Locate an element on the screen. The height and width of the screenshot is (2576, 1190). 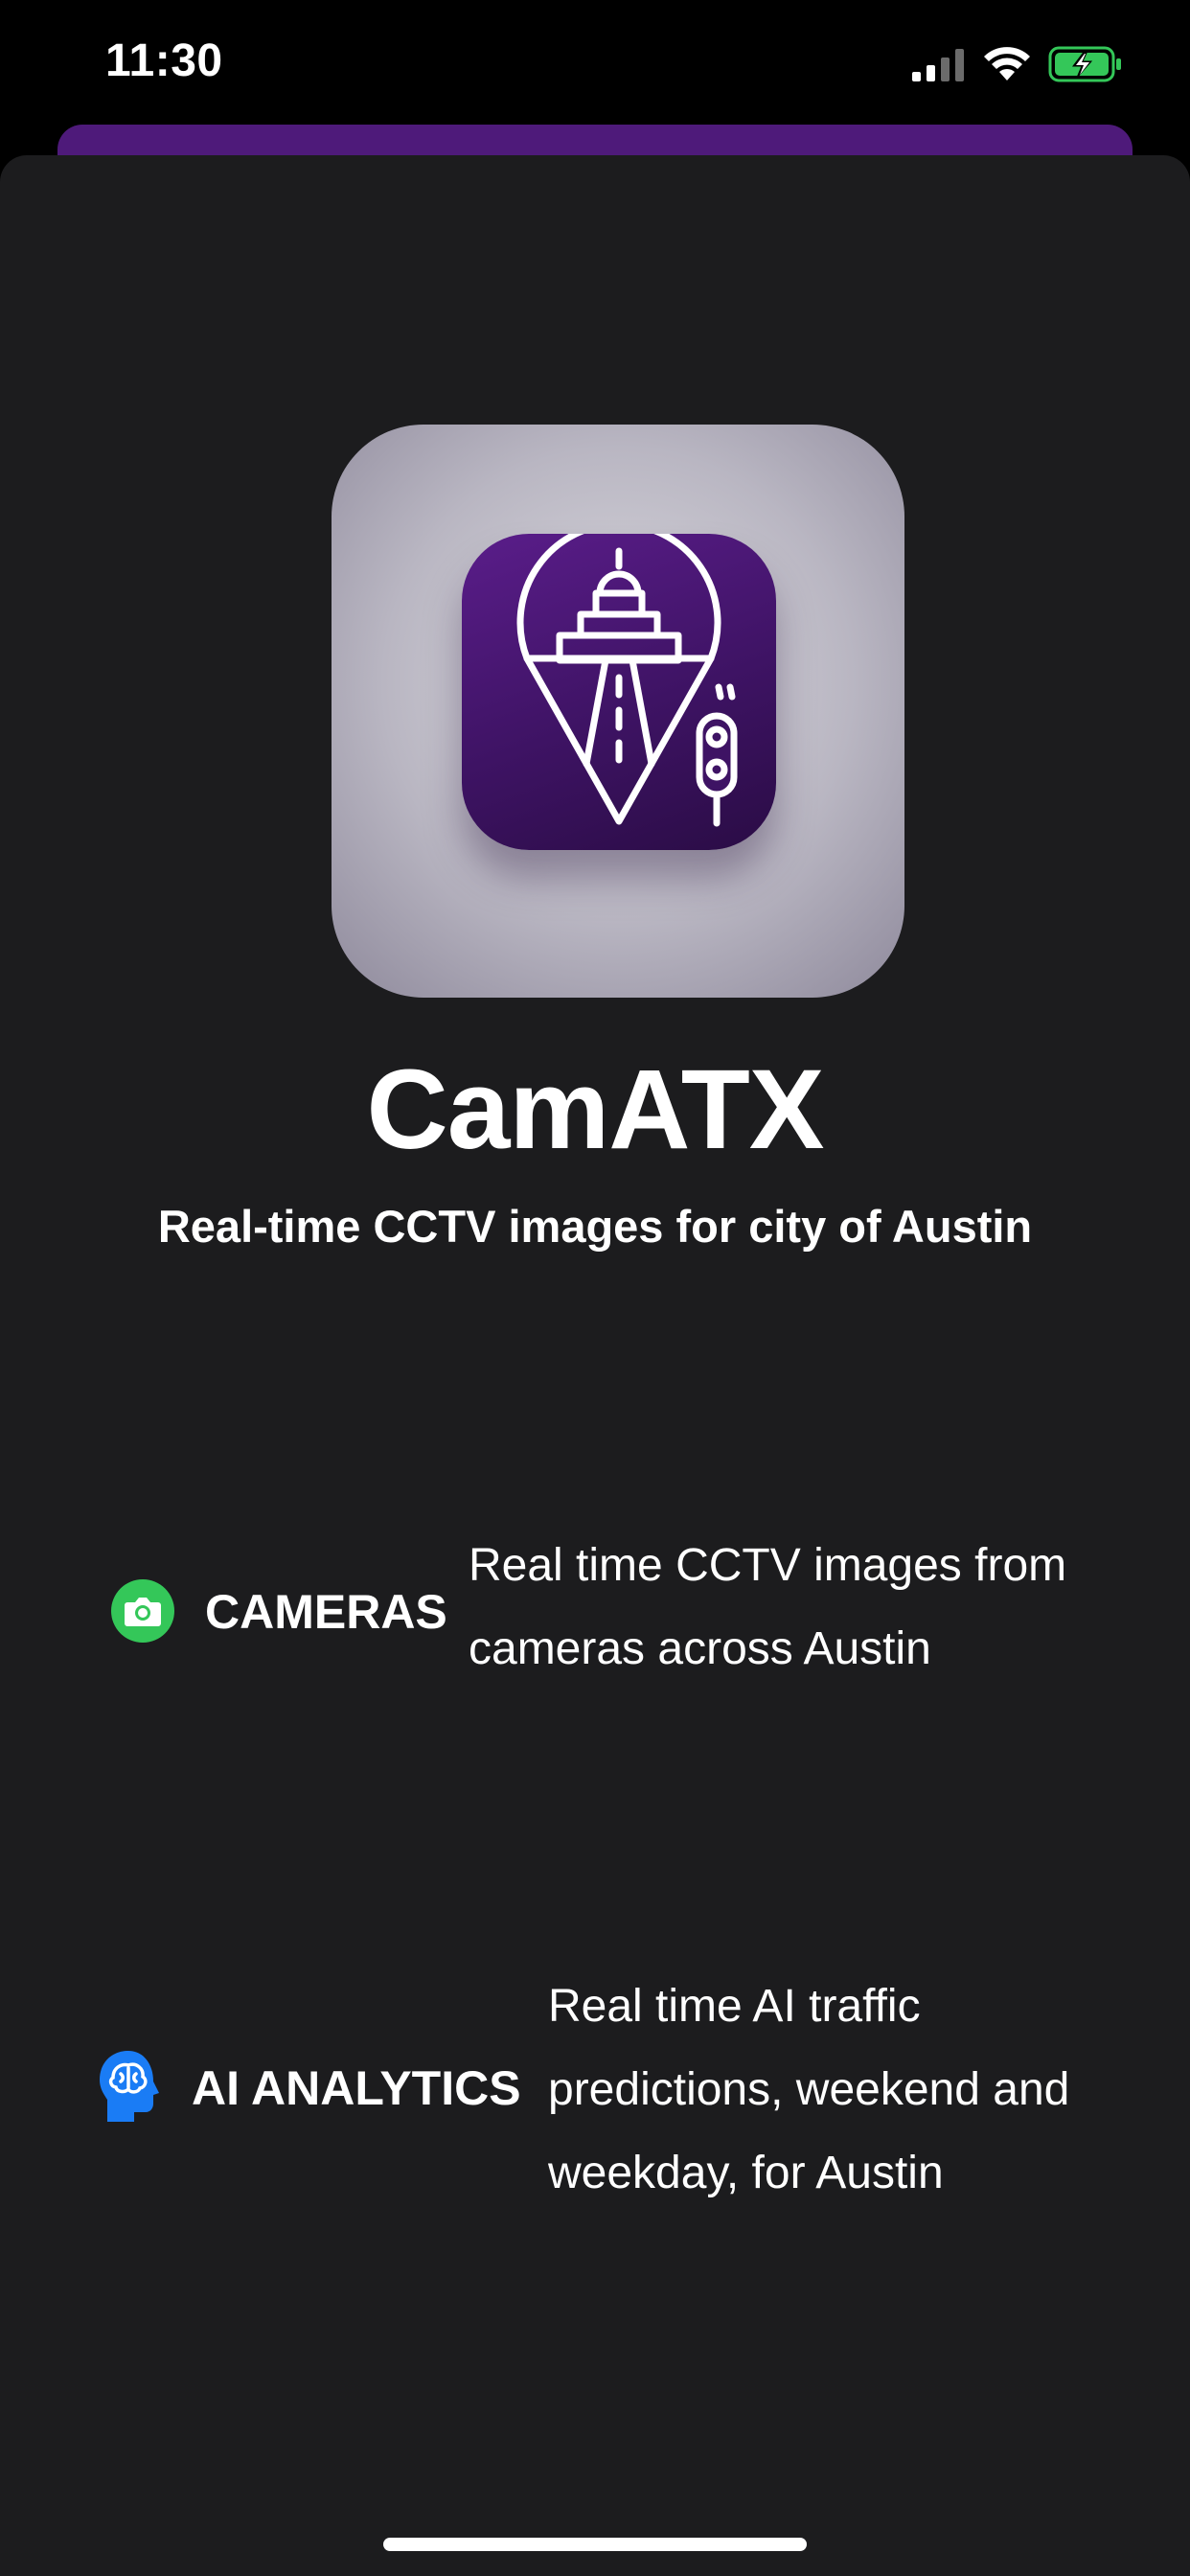
battery-charging-icon is located at coordinates (1084, 64).